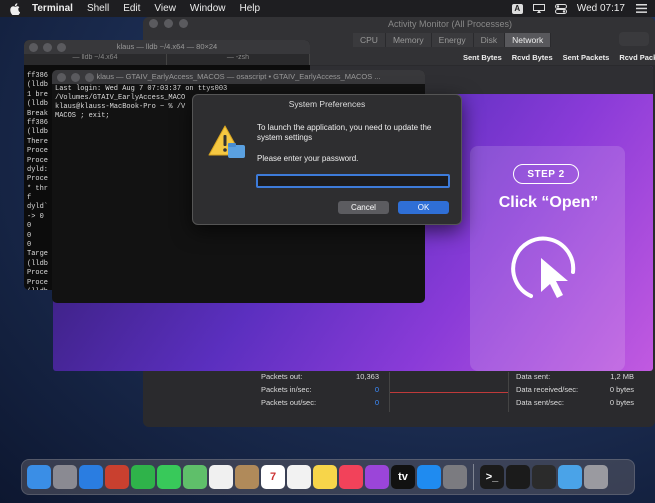 Image resolution: width=655 pixels, height=503 pixels. I want to click on ok-button: OK, so click(423, 207).